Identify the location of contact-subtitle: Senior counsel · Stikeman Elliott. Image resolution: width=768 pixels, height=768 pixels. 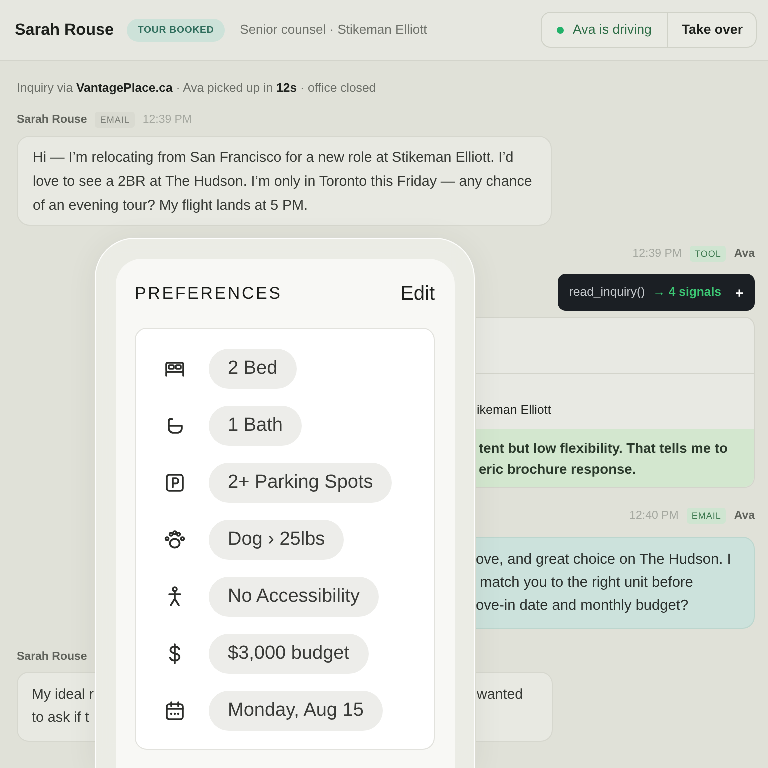
(334, 30).